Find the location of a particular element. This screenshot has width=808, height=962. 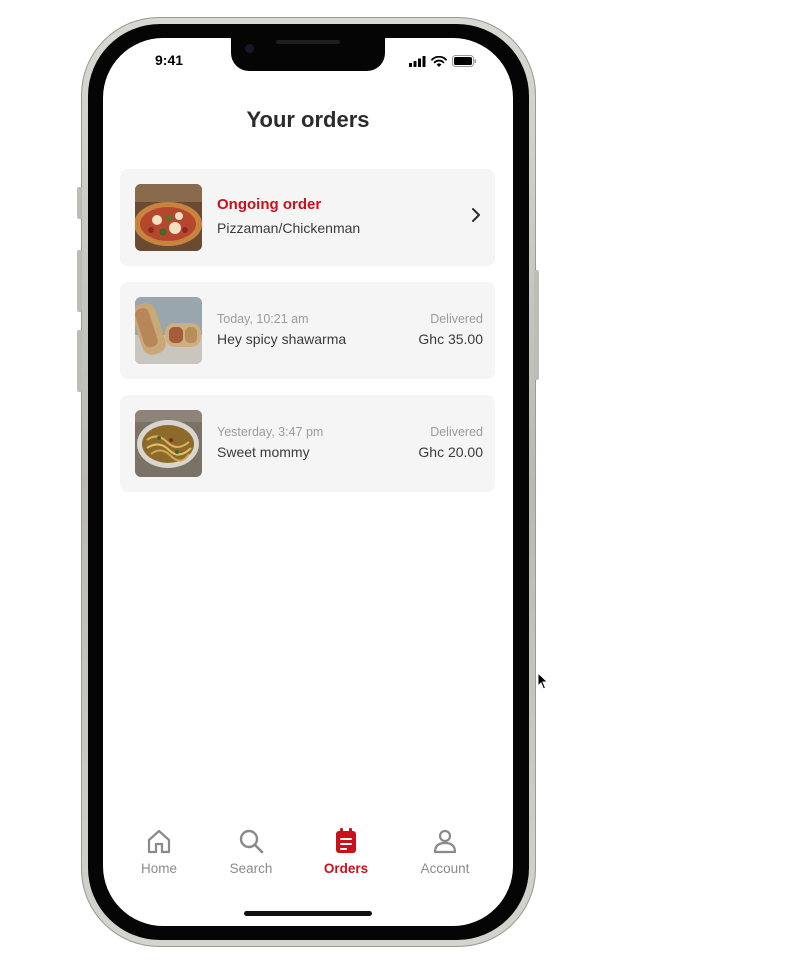

notch is located at coordinates (308, 54).